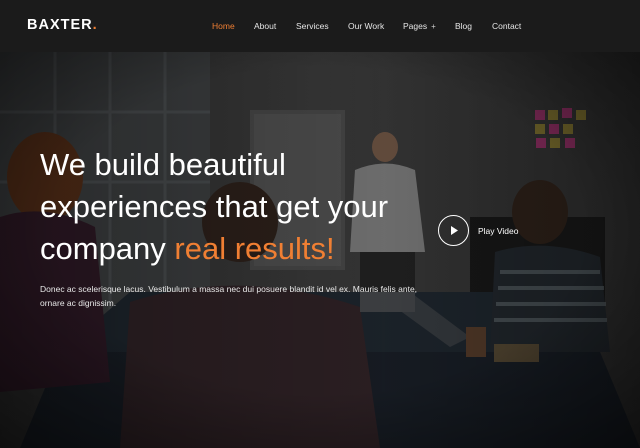 Image resolution: width=640 pixels, height=448 pixels. I want to click on nav-item-pages: Pages +, so click(419, 26).